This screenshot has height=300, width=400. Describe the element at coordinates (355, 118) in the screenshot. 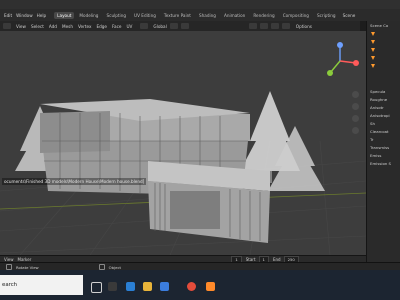

I see `camera-view-icon` at that location.